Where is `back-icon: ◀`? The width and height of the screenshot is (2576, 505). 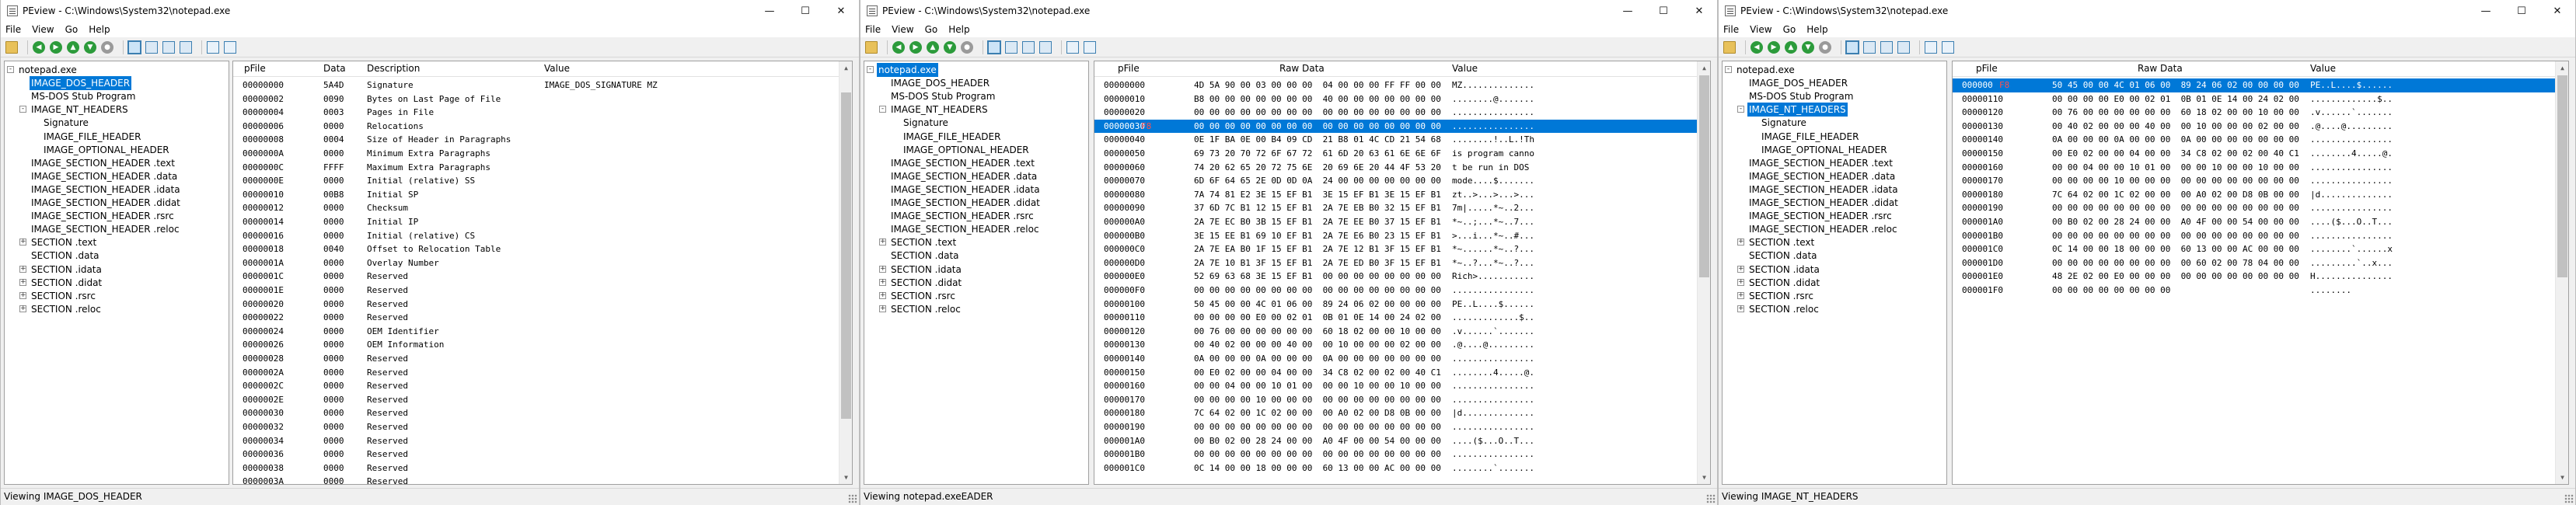
back-icon: ◀ is located at coordinates (1757, 47).